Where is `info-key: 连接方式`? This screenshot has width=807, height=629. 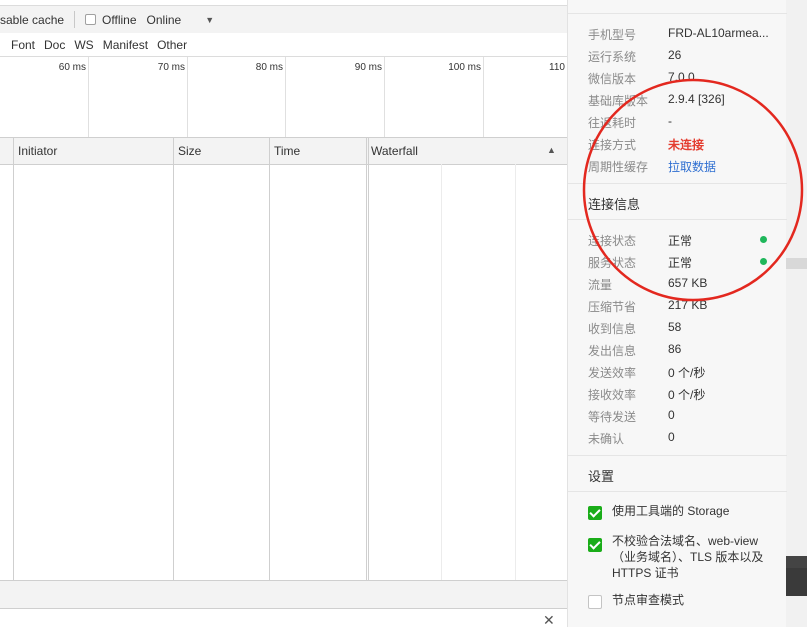 info-key: 连接方式 is located at coordinates (612, 145).